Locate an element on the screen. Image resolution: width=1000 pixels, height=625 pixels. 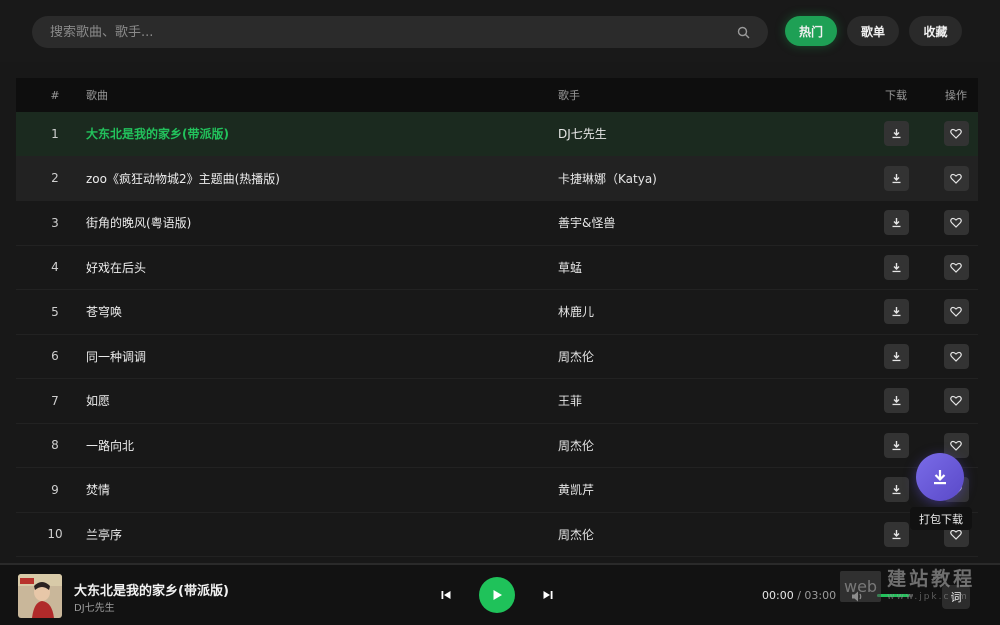
song-artist: DJ七先生 is located at coordinates (582, 134).